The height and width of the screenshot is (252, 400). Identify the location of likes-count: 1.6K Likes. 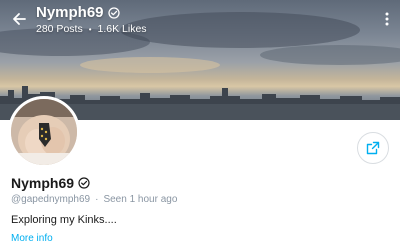
(122, 29).